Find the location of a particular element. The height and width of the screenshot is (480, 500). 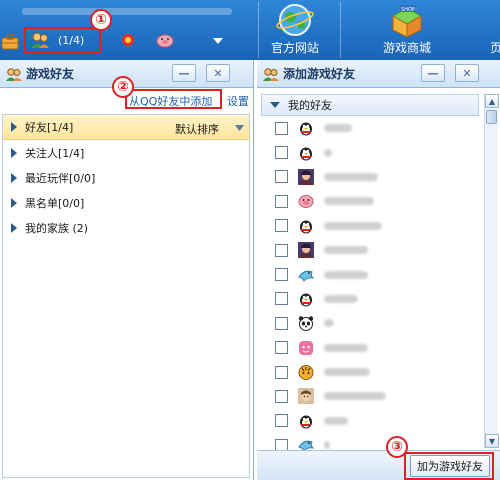

group-row-blacklist: 黑名单[0/0] is located at coordinates (126, 202).